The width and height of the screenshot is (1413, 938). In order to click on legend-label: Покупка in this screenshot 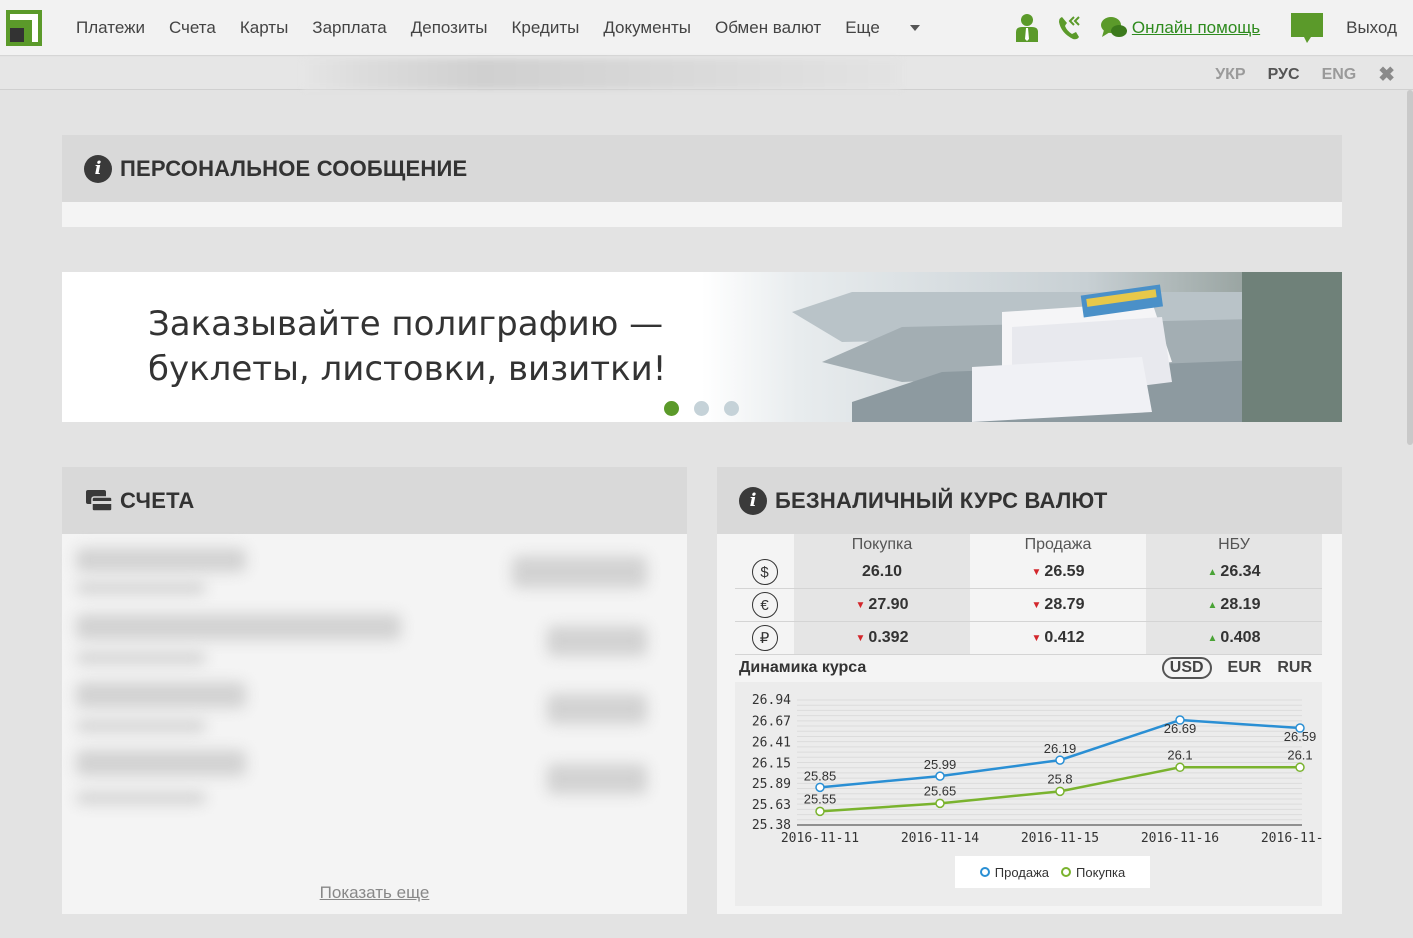, I will do `click(1101, 872)`.